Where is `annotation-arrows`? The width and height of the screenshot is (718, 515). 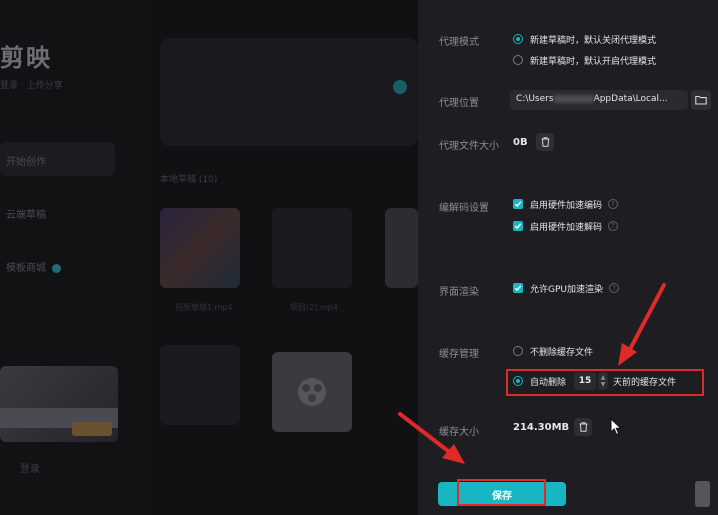 annotation-arrows is located at coordinates (532, 373).